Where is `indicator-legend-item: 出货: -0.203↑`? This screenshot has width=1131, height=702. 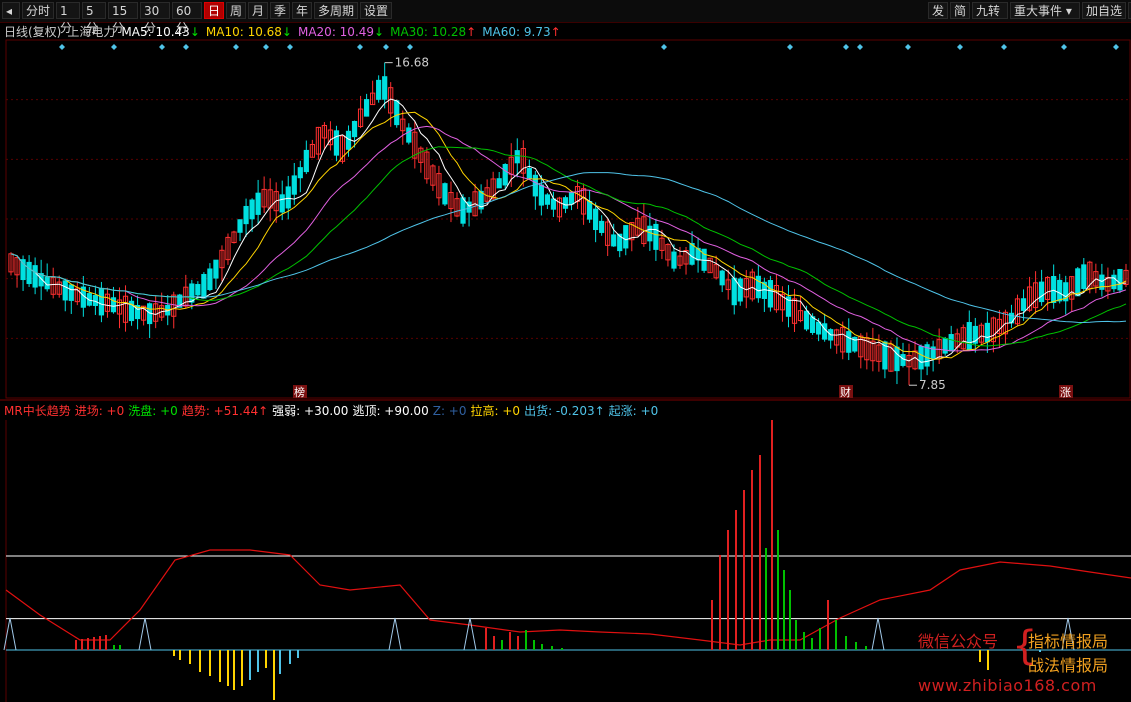
indicator-legend-item: 出货: -0.203↑ is located at coordinates (564, 411).